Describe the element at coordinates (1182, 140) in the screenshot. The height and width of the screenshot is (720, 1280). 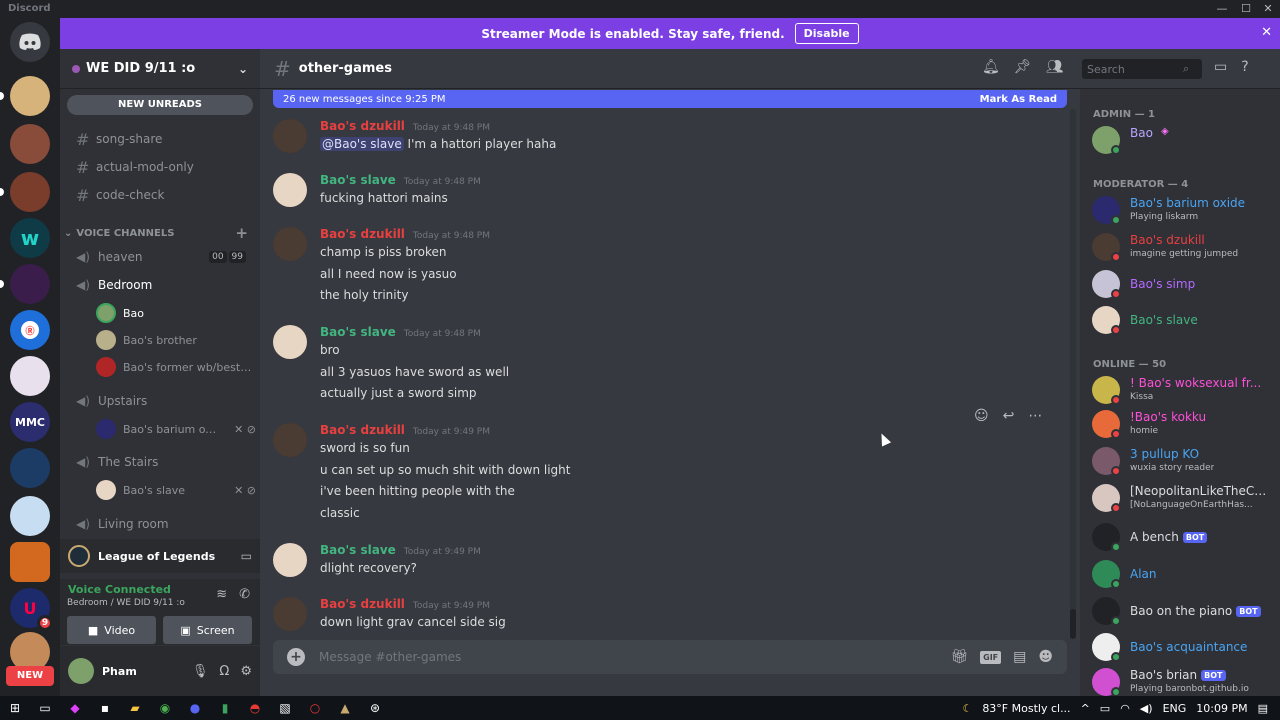
I see `member-item: Bao ◈` at that location.